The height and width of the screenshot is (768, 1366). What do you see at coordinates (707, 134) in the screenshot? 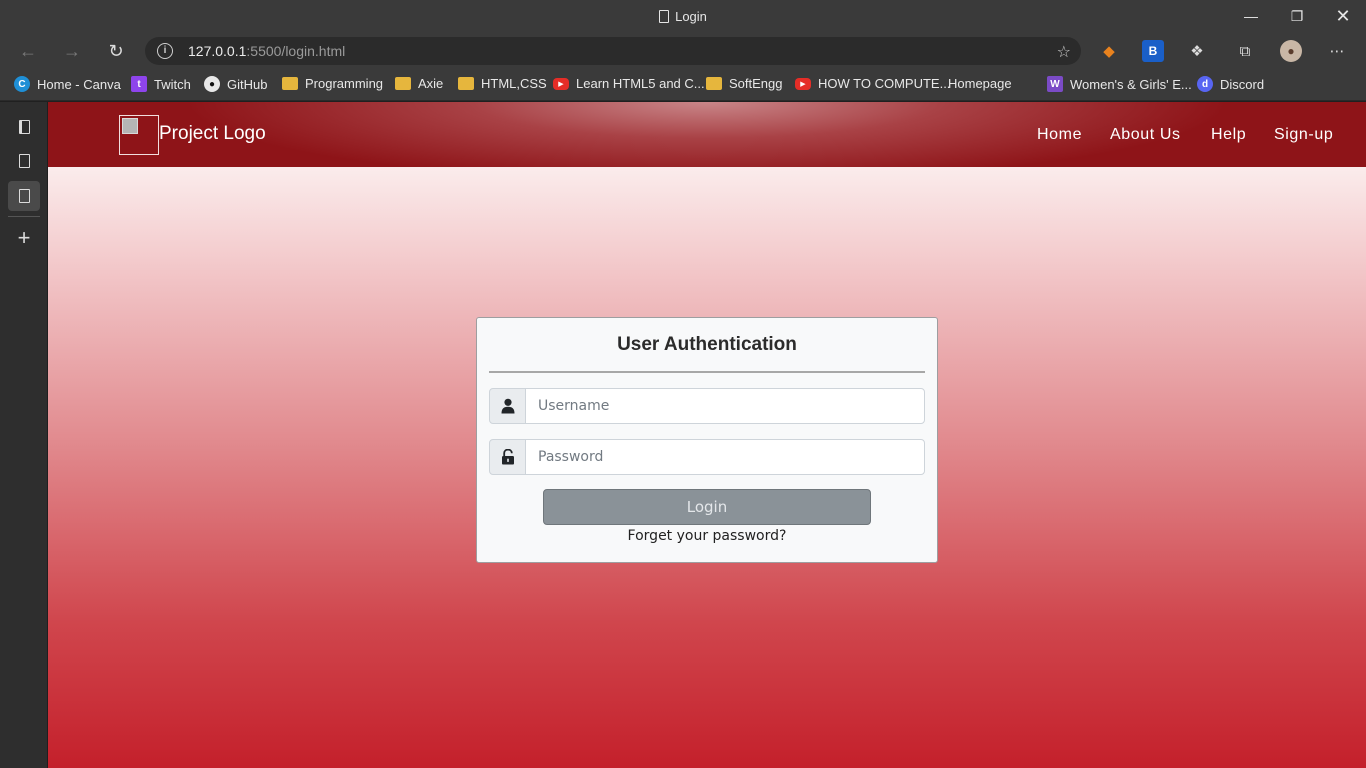
I see `site-navbar: Project Logo Home About Us Help Sign-up` at bounding box center [707, 134].